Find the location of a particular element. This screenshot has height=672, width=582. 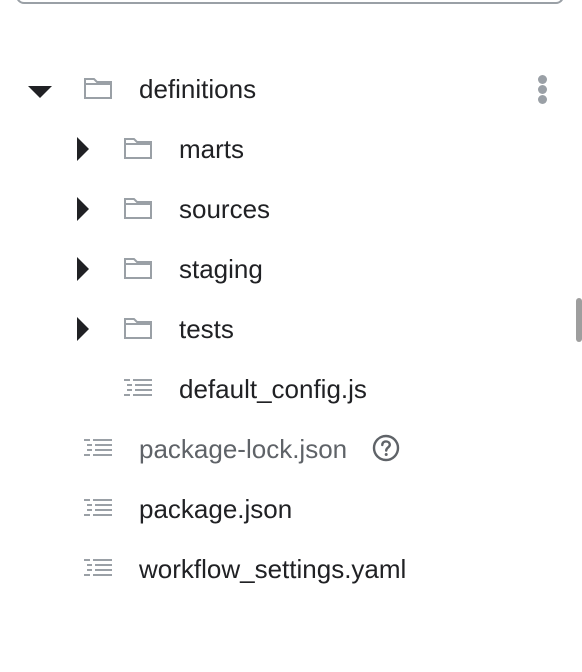

tree-item-label: workflow_settings.yaml is located at coordinates (273, 569).